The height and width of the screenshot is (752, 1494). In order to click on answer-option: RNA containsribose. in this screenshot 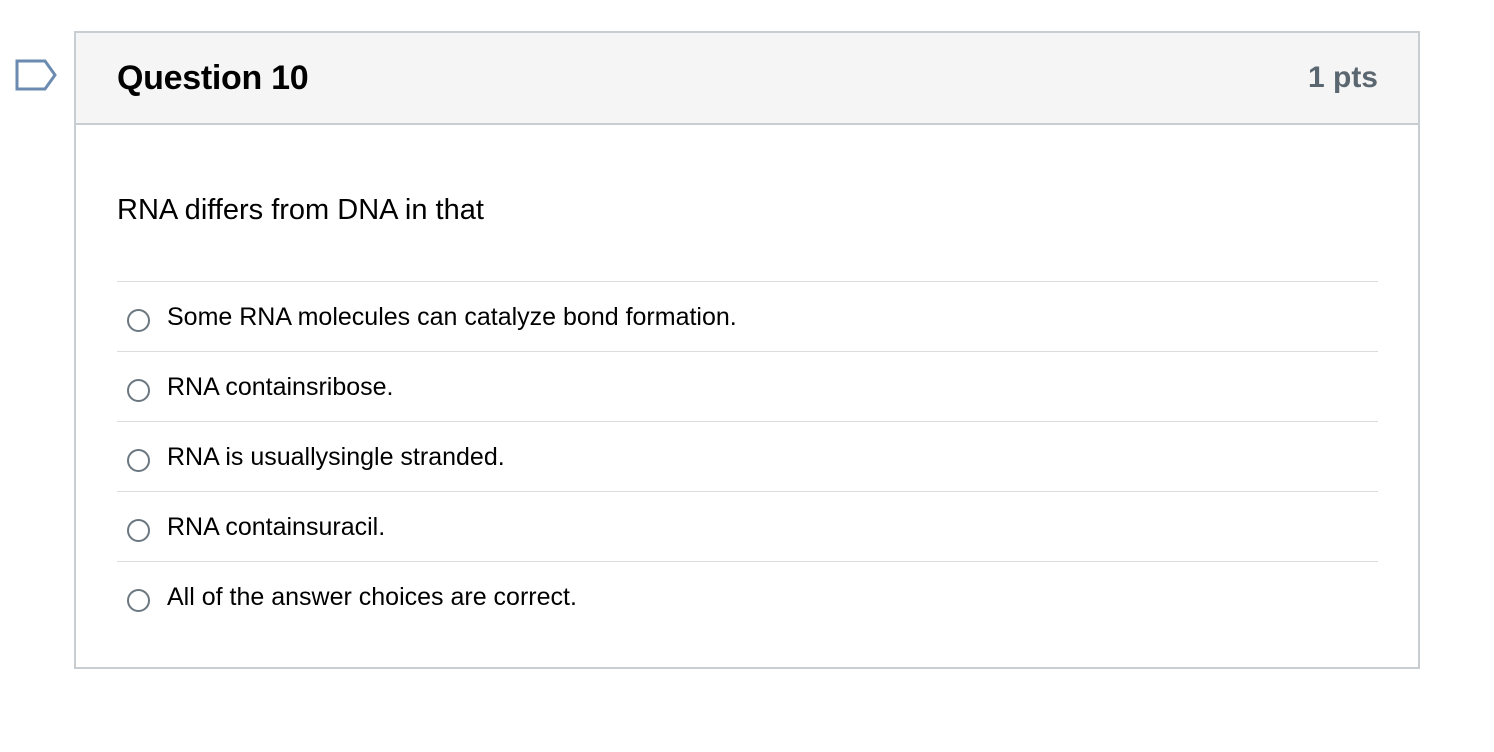, I will do `click(747, 387)`.